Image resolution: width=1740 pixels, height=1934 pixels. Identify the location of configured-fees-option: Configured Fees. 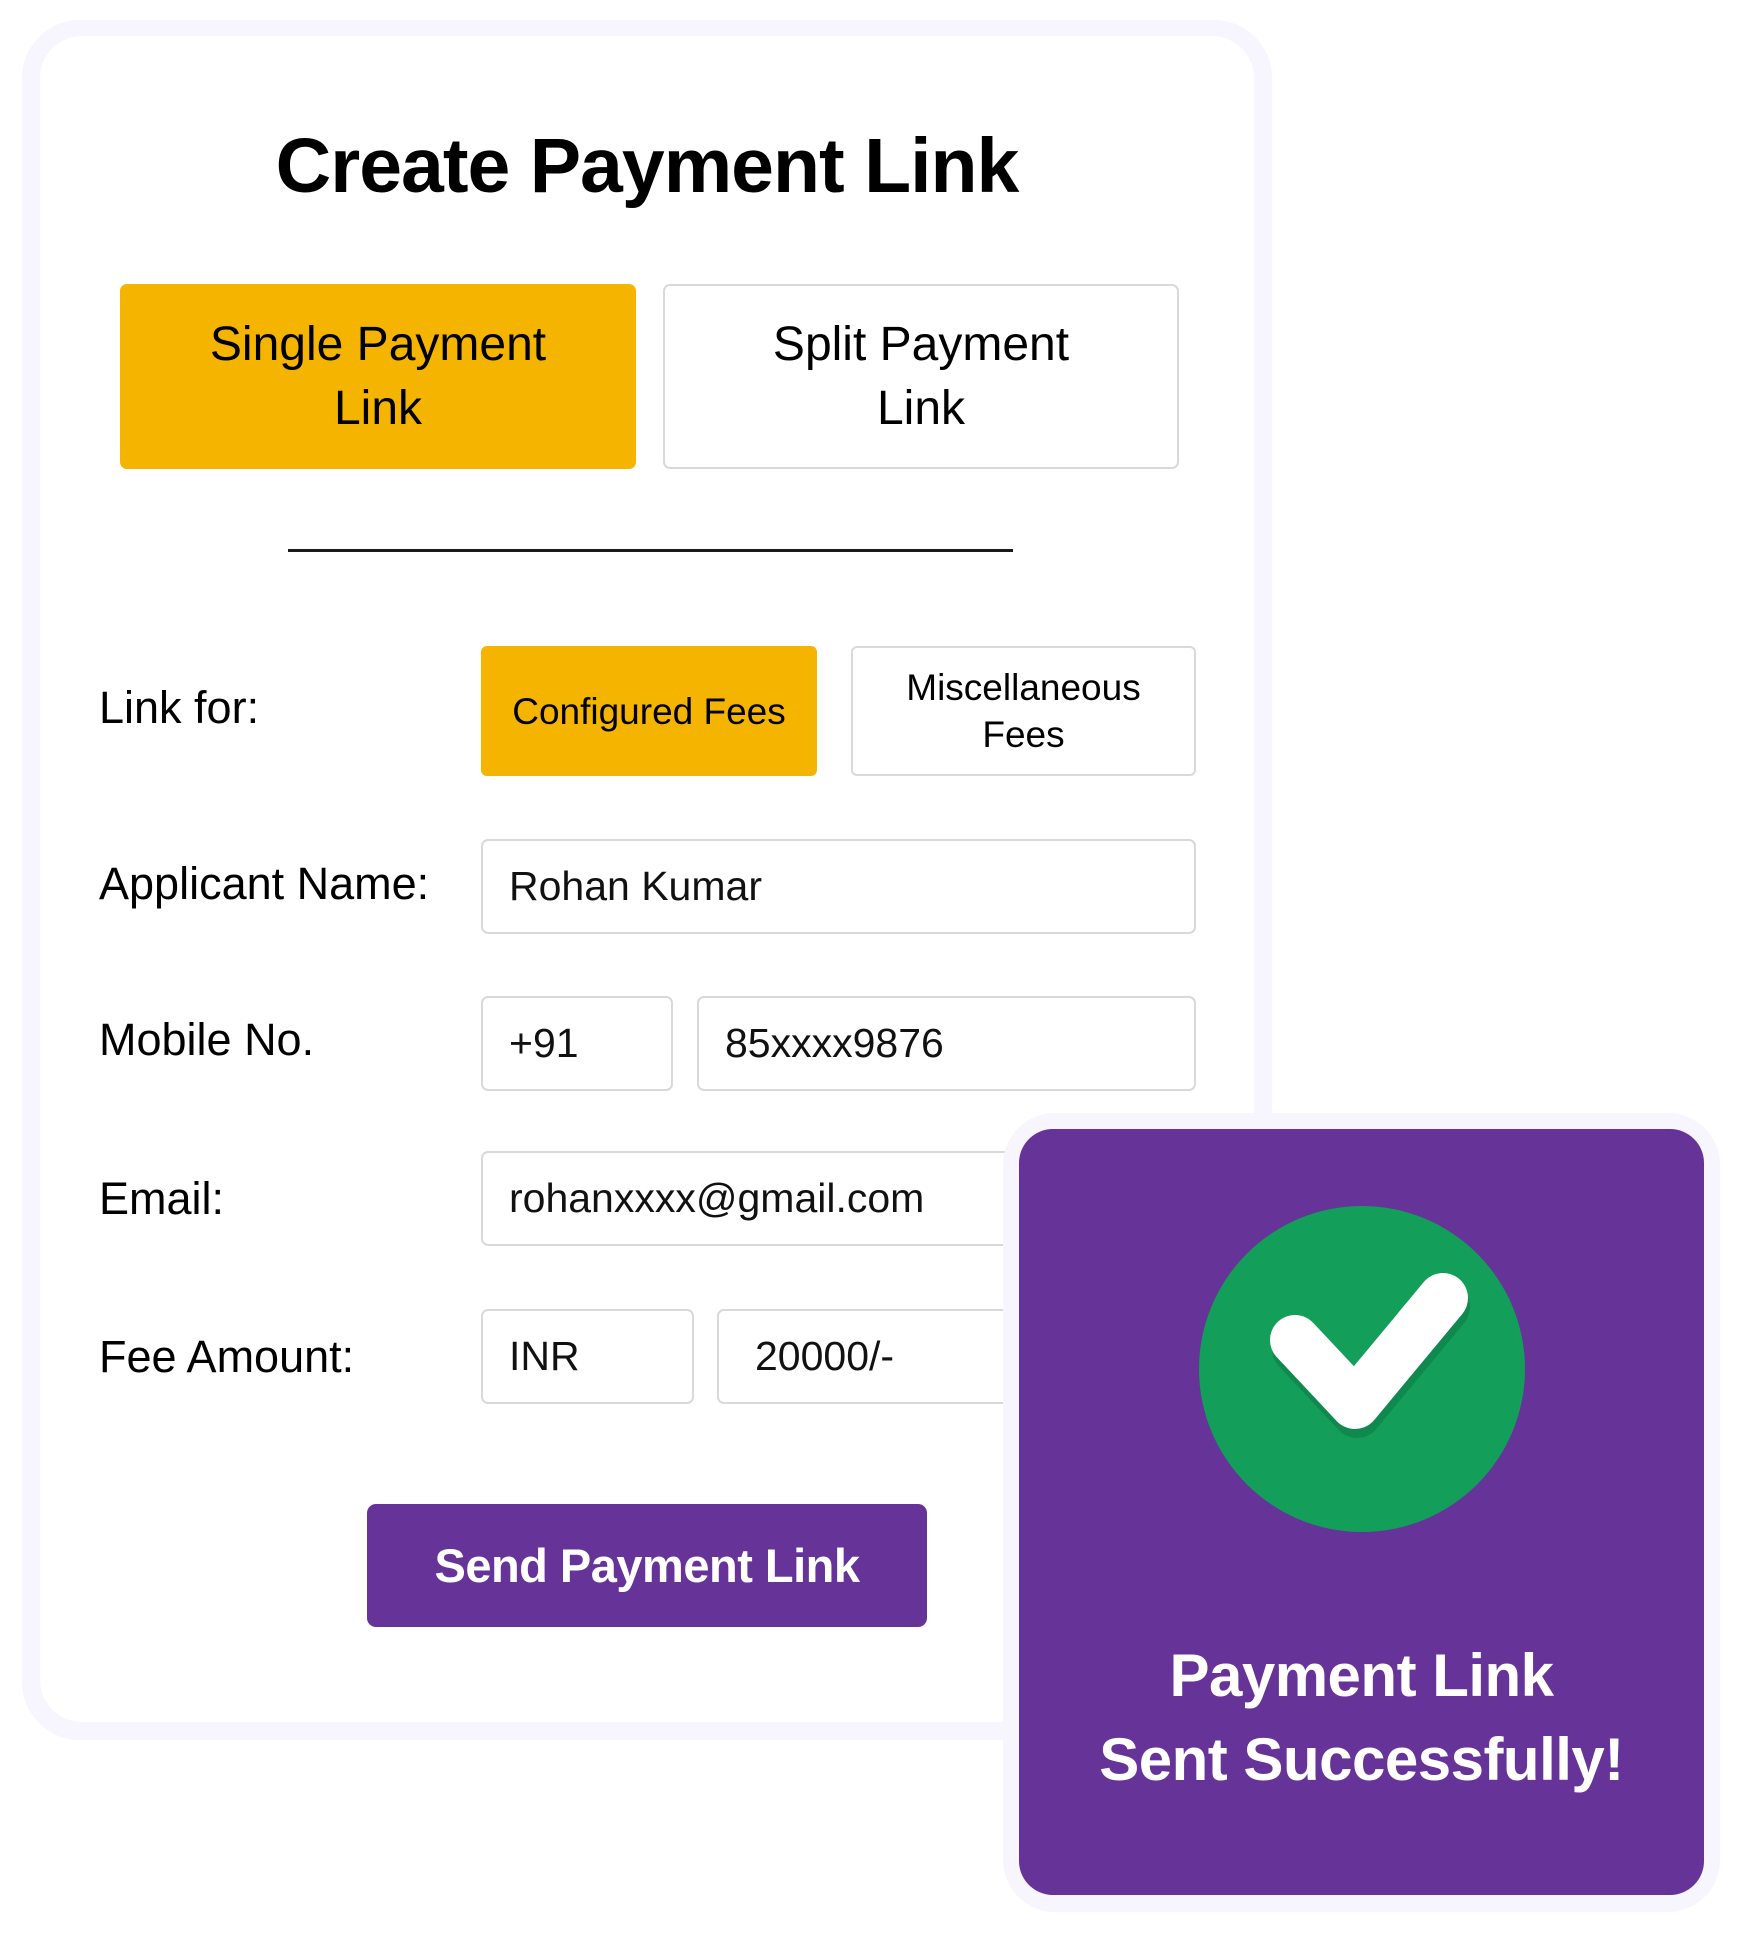
(649, 711).